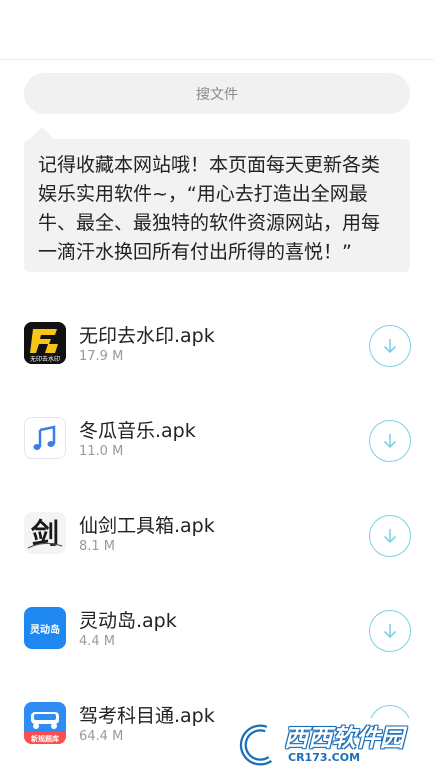  I want to click on watermark-sub: CR173.COM, so click(324, 757).